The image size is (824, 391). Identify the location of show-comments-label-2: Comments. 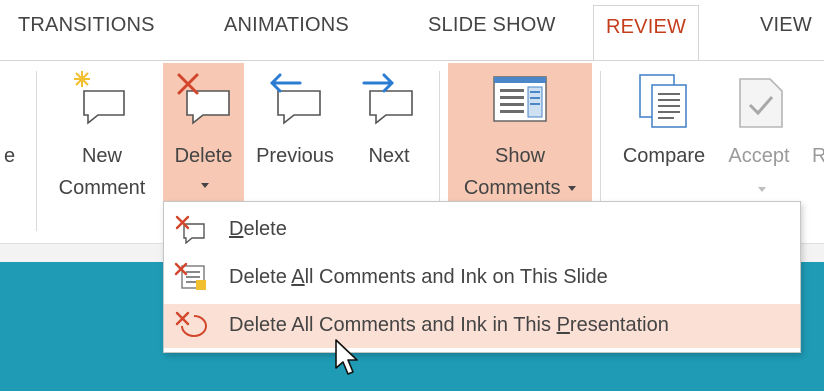
(520, 188).